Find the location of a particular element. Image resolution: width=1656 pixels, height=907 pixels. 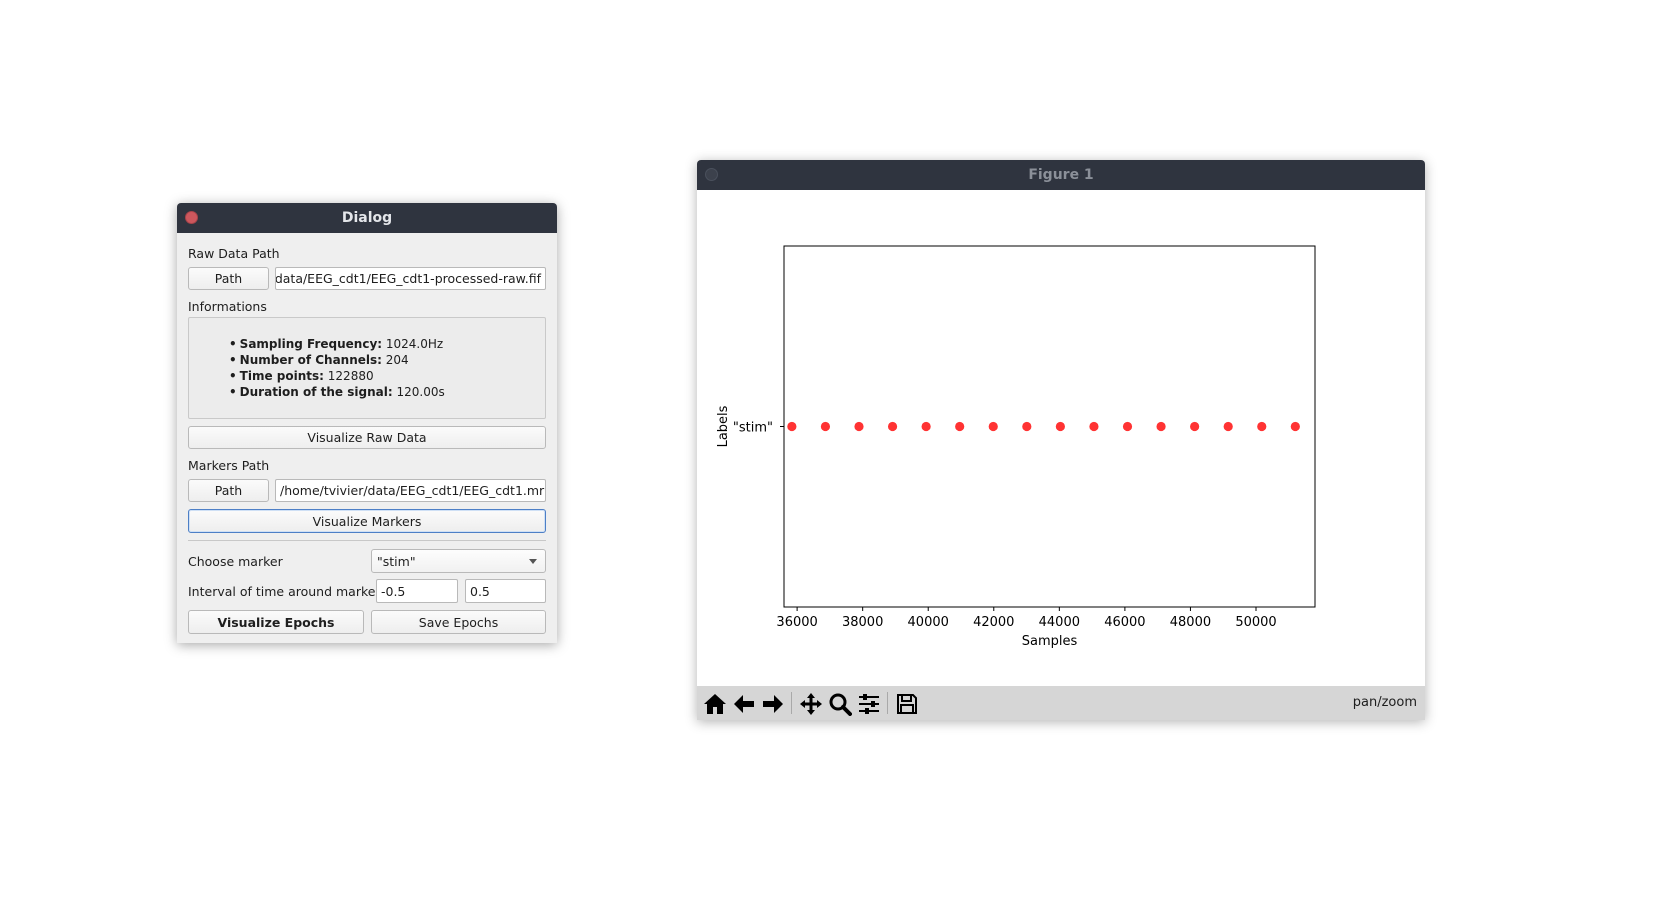

divider is located at coordinates (367, 540).